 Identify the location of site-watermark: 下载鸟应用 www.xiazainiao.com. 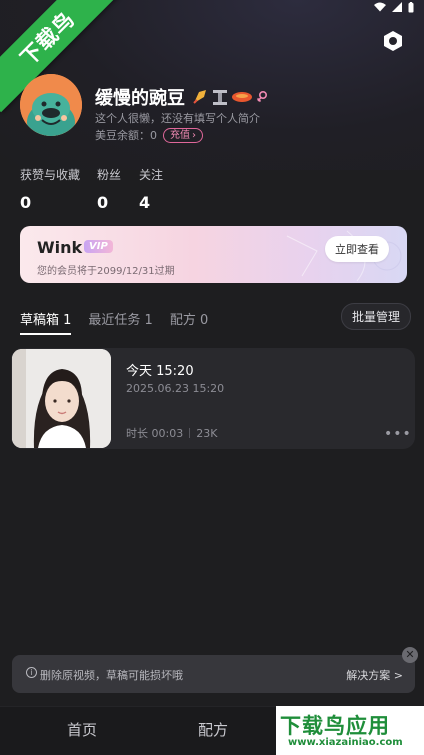
(350, 730).